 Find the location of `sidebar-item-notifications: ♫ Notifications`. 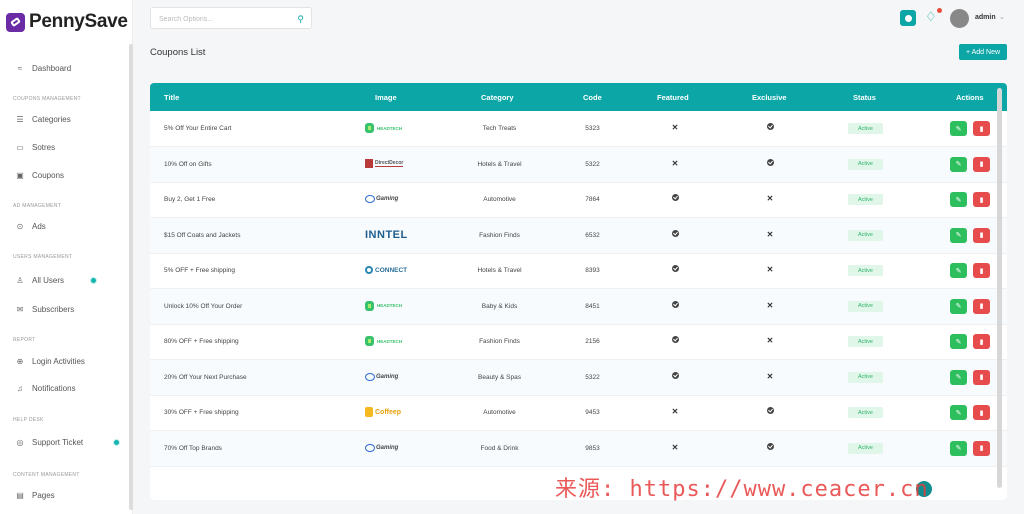

sidebar-item-notifications: ♫ Notifications is located at coordinates (46, 388).